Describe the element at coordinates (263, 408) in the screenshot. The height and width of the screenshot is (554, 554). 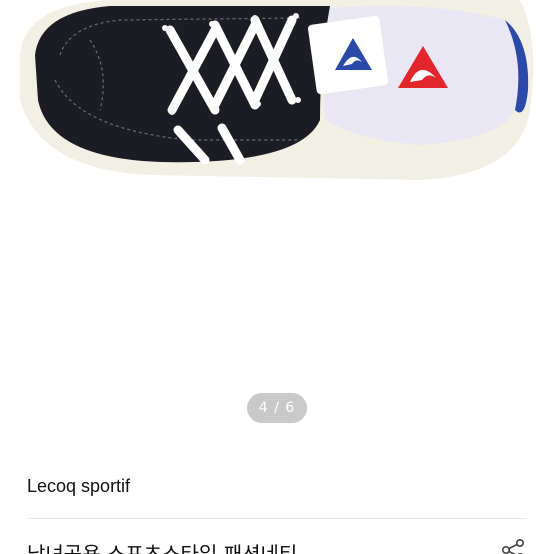
I see `page-current: 4` at that location.